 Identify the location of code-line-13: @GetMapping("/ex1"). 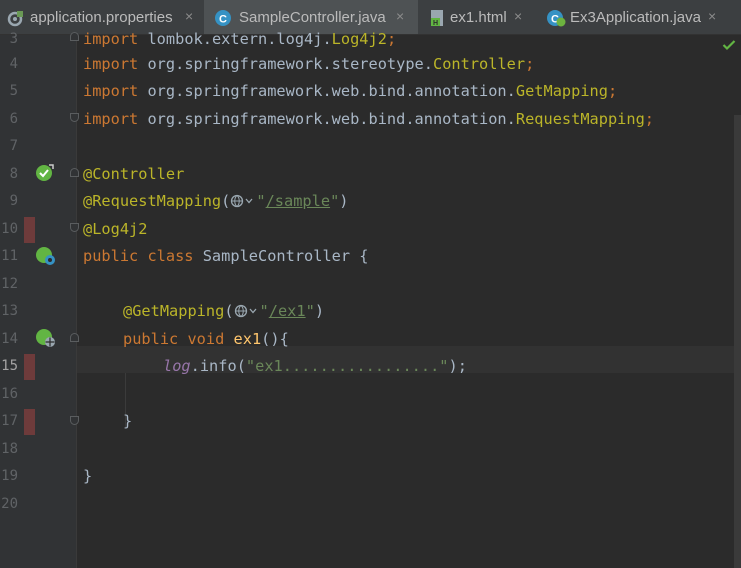
(223, 311).